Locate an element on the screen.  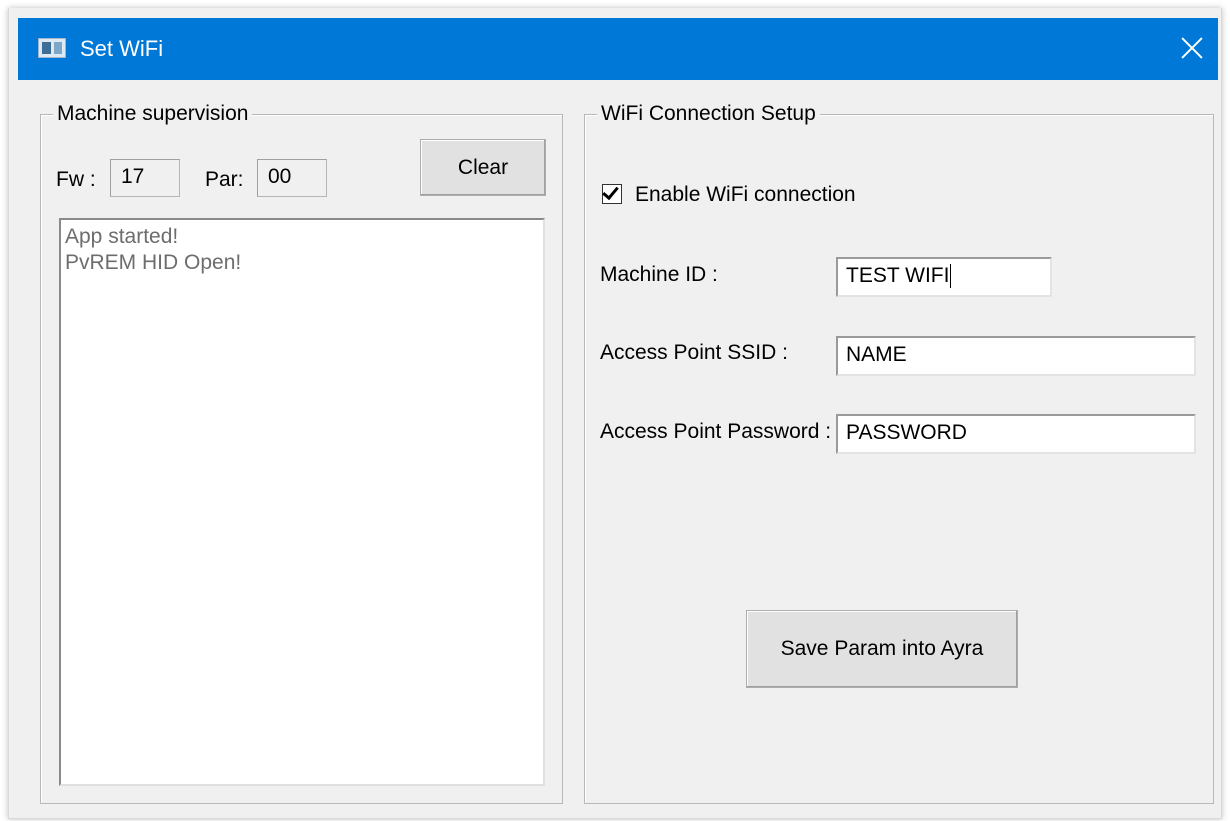
par-label: Par: is located at coordinates (224, 179).